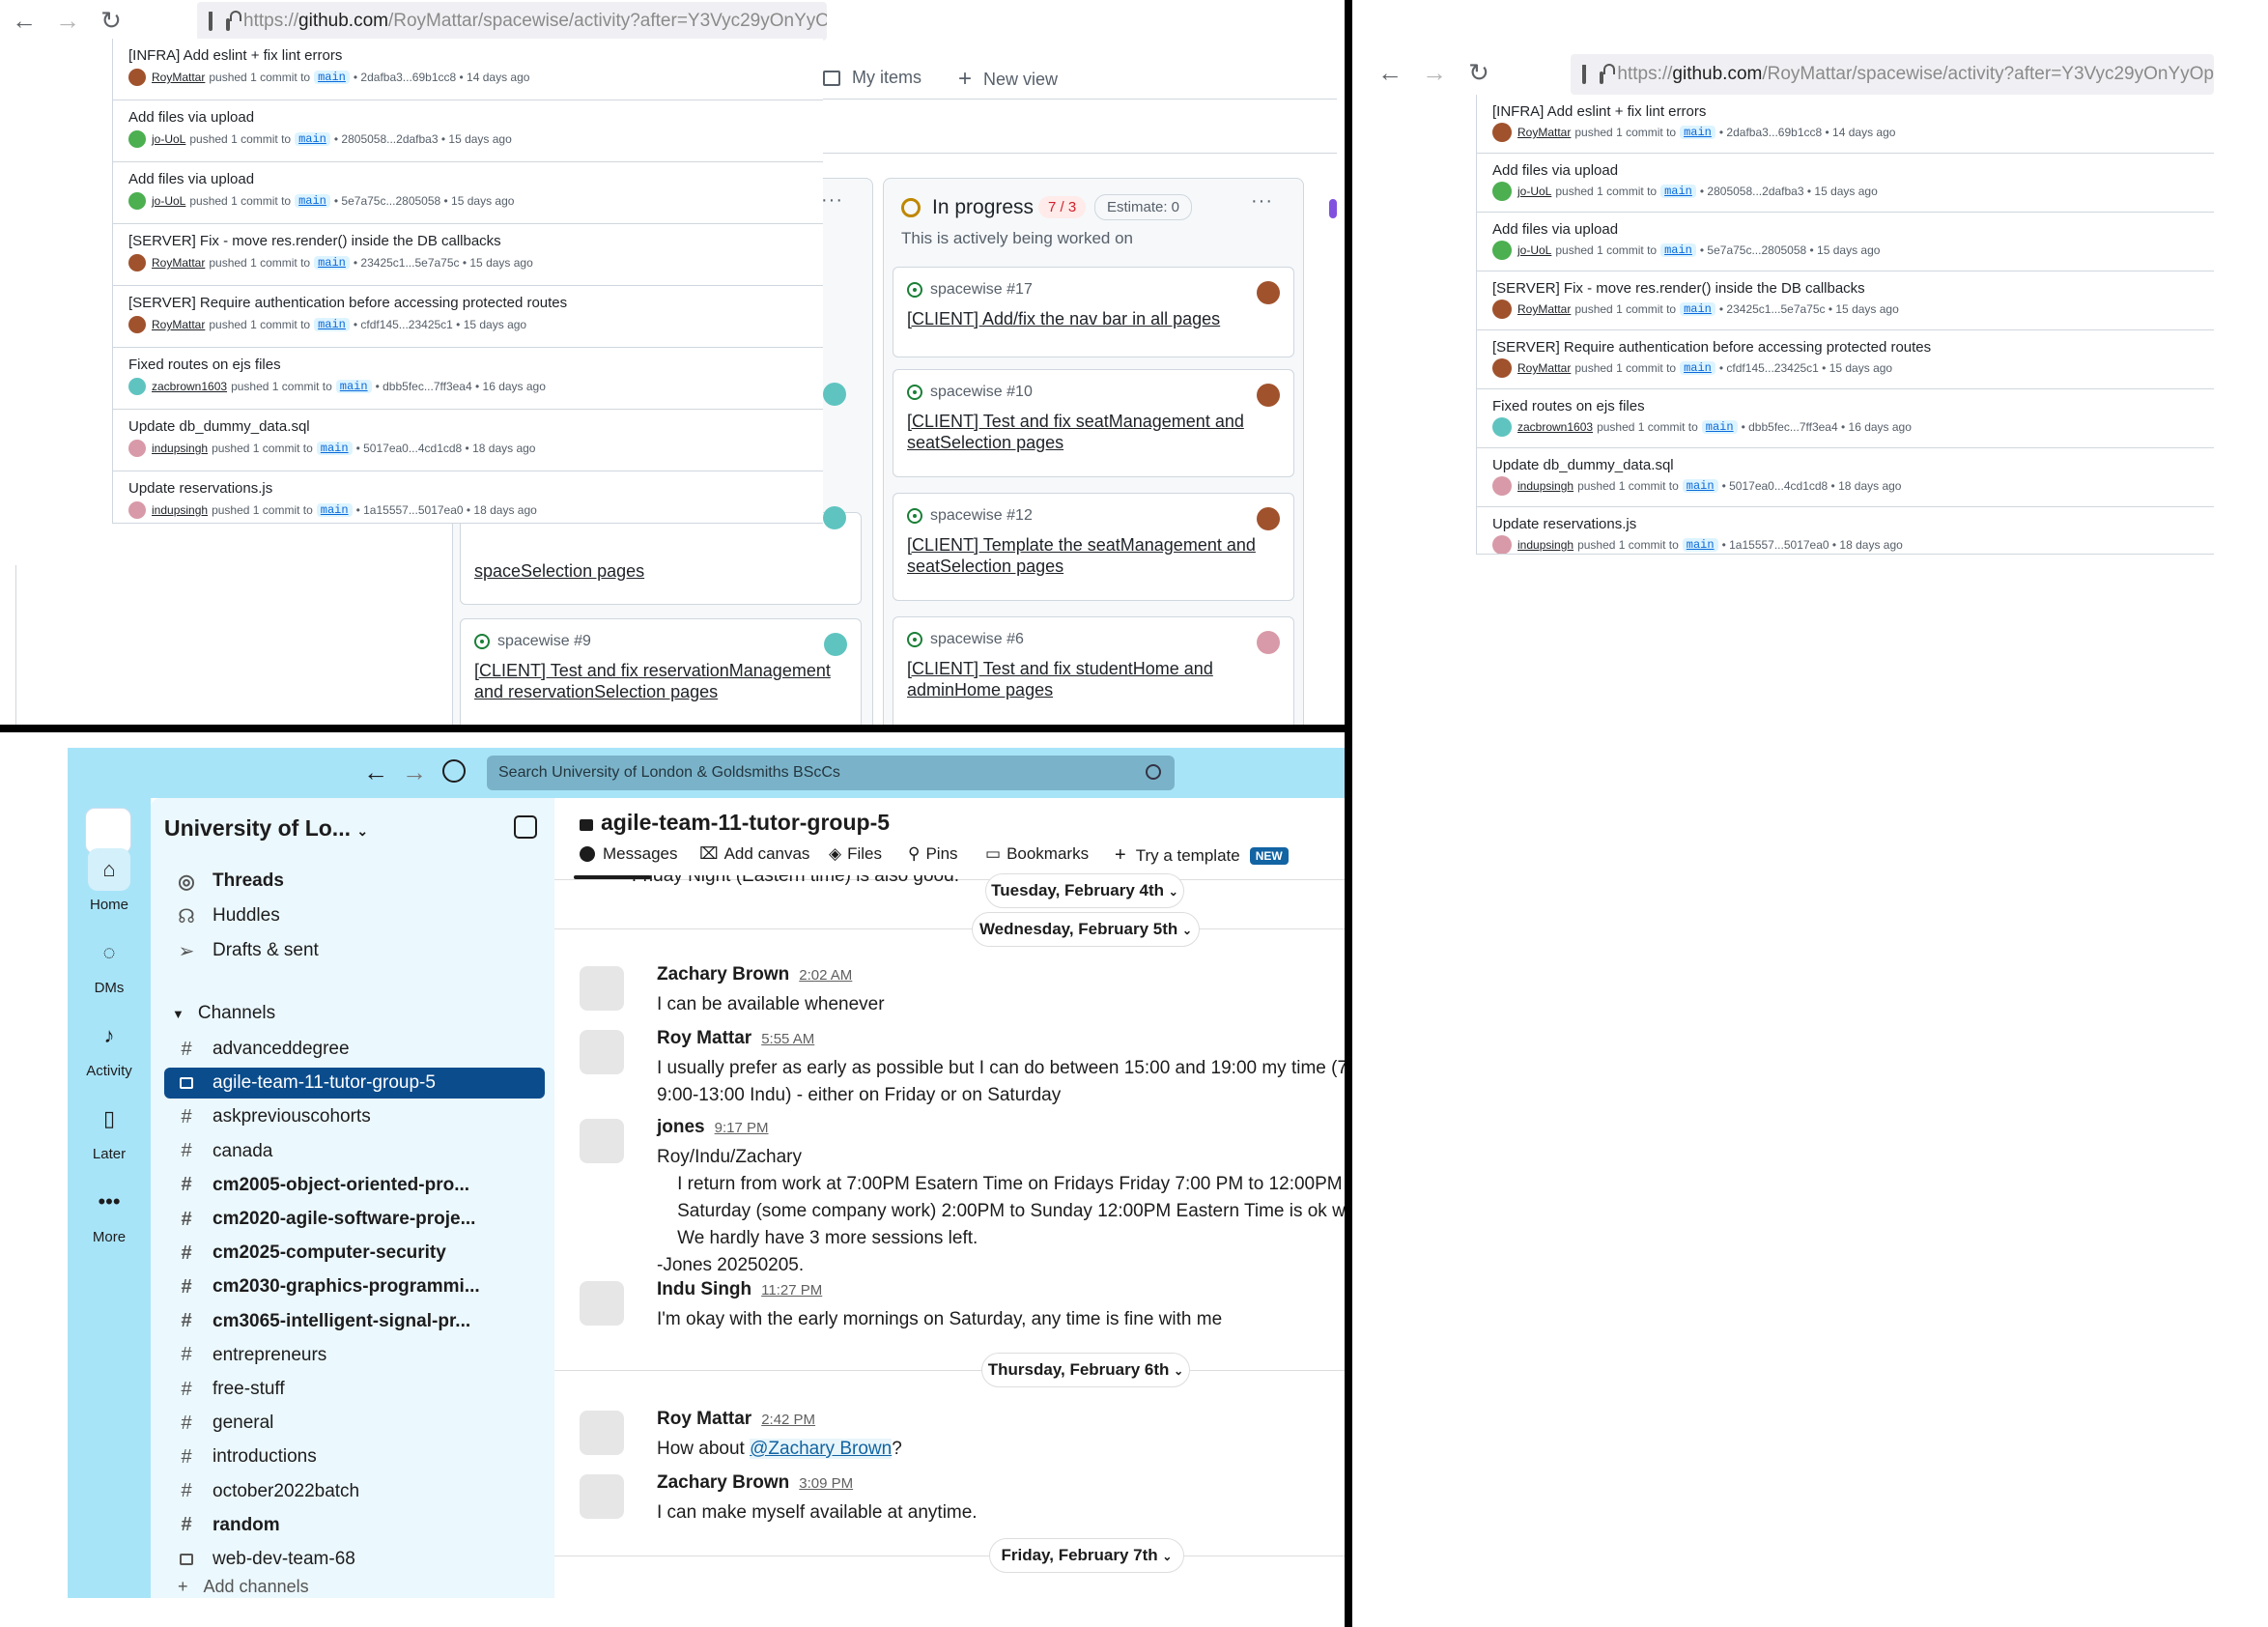 This screenshot has height=1627, width=2268. What do you see at coordinates (354, 1526) in the screenshot?
I see `channel-item: # random` at bounding box center [354, 1526].